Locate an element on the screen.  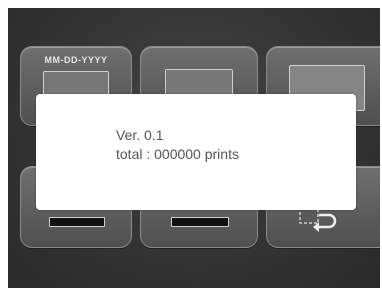
version-text: Ver. 0.1 is located at coordinates (140, 135).